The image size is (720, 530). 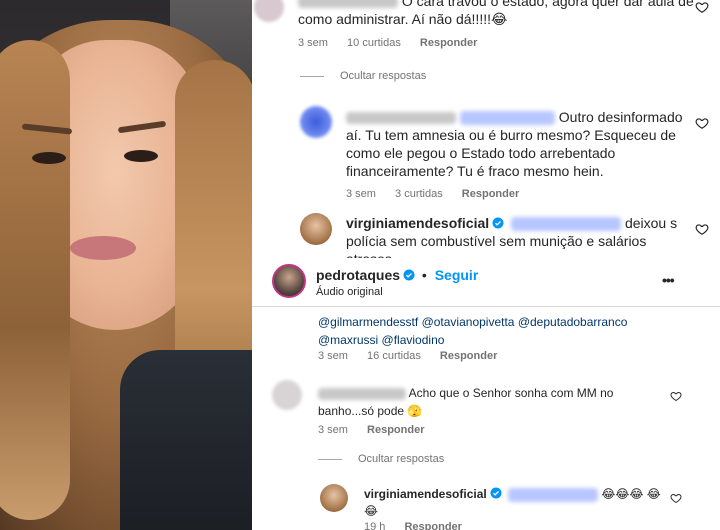 I want to click on username-link: pedrotaques, so click(x=358, y=275).